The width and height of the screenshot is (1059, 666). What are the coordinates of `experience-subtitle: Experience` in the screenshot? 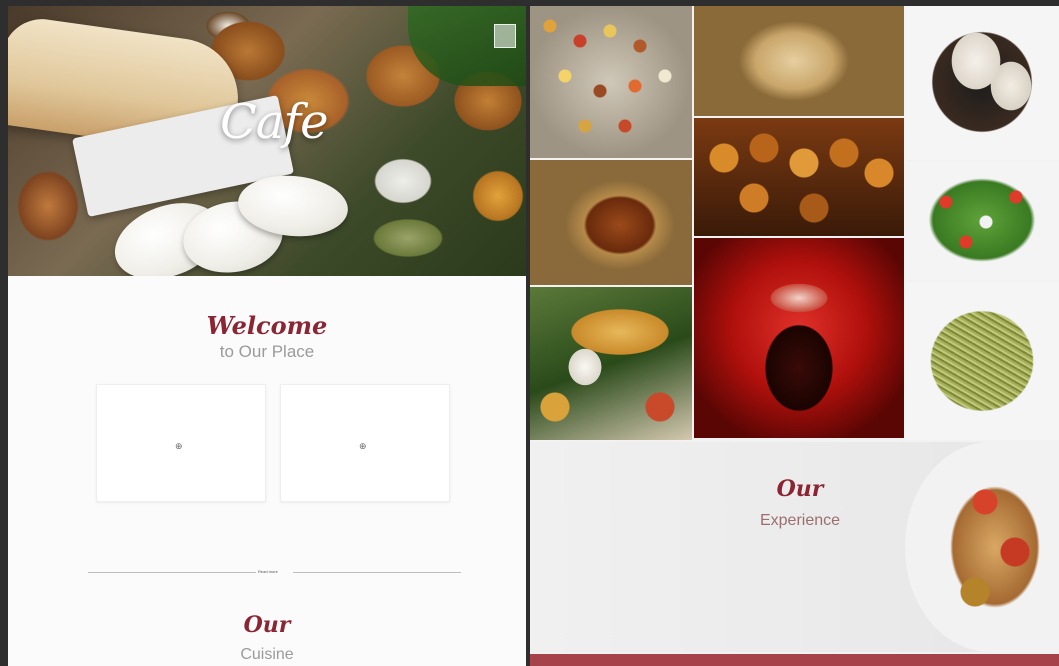 It's located at (800, 520).